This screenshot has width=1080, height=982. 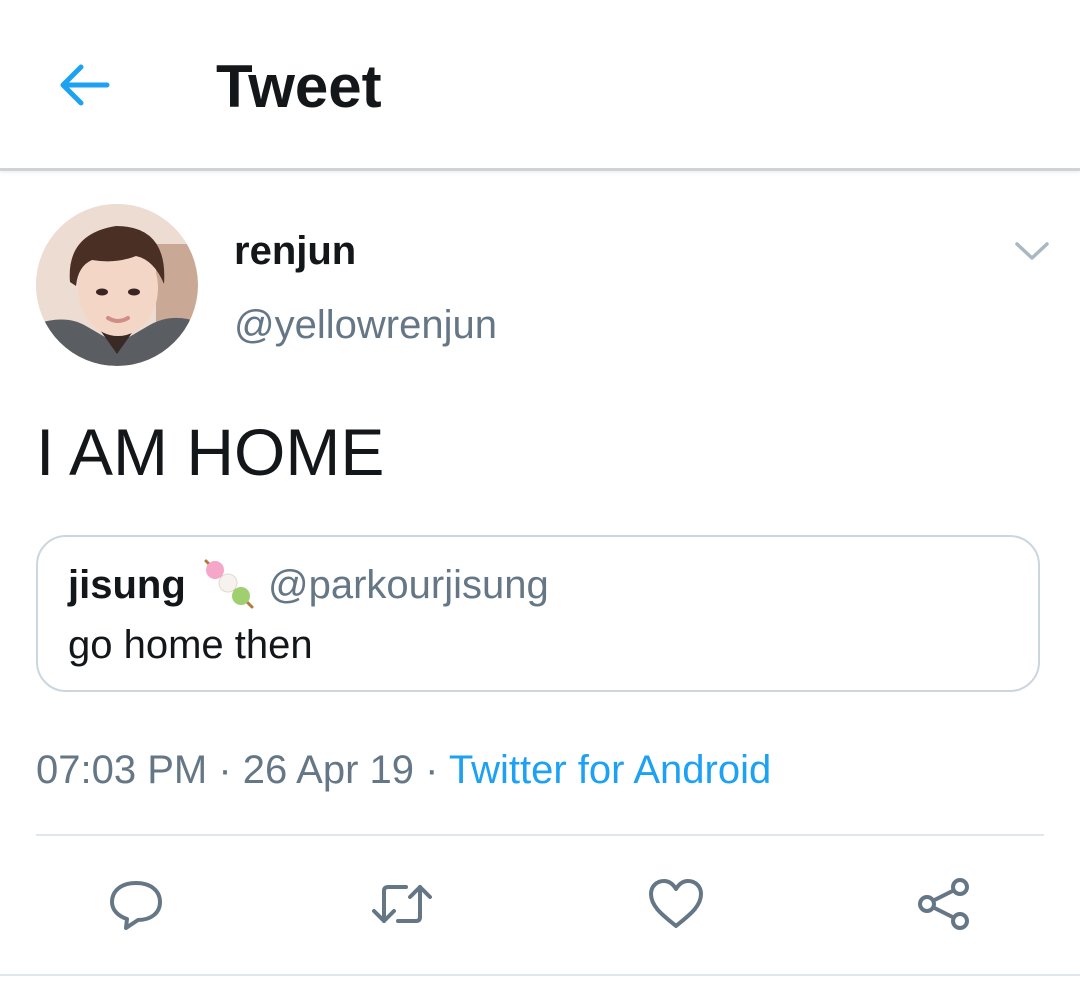 What do you see at coordinates (328, 770) in the screenshot?
I see `tweet-date: 26 Apr 19` at bounding box center [328, 770].